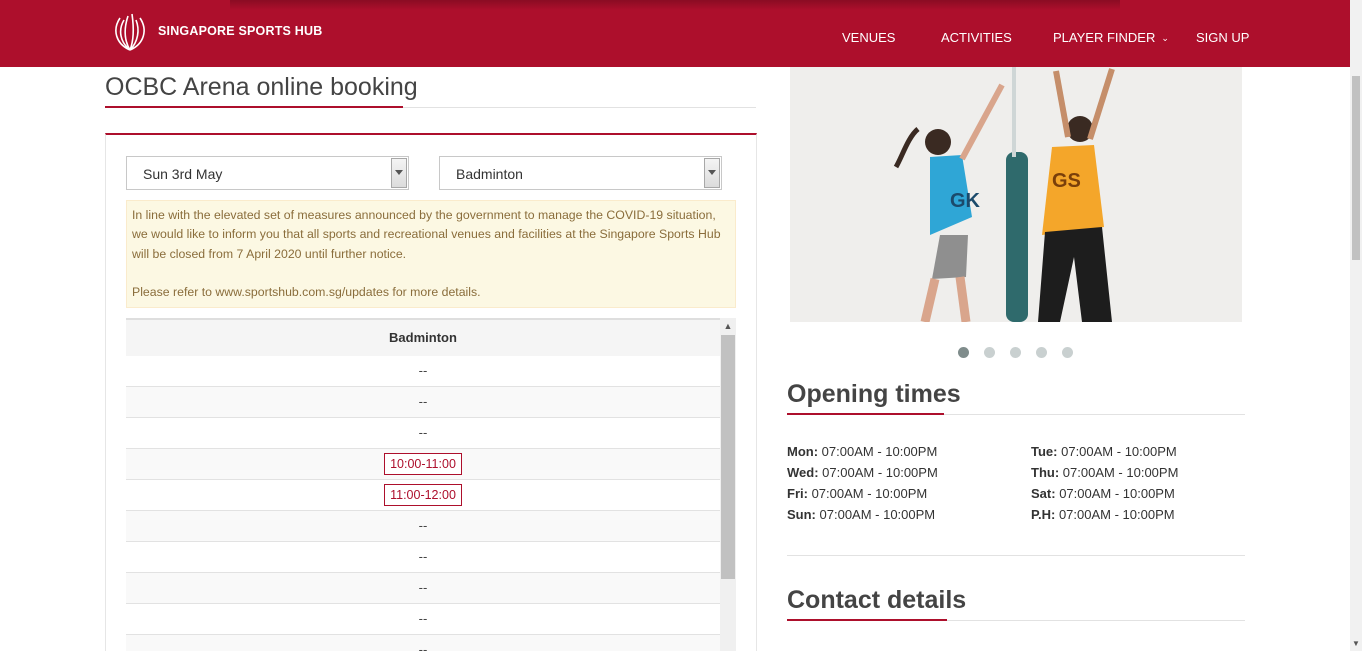 The image size is (1362, 651). Describe the element at coordinates (1104, 37) in the screenshot. I see `nav-player-finder-label: PLAYER FINDER` at that location.